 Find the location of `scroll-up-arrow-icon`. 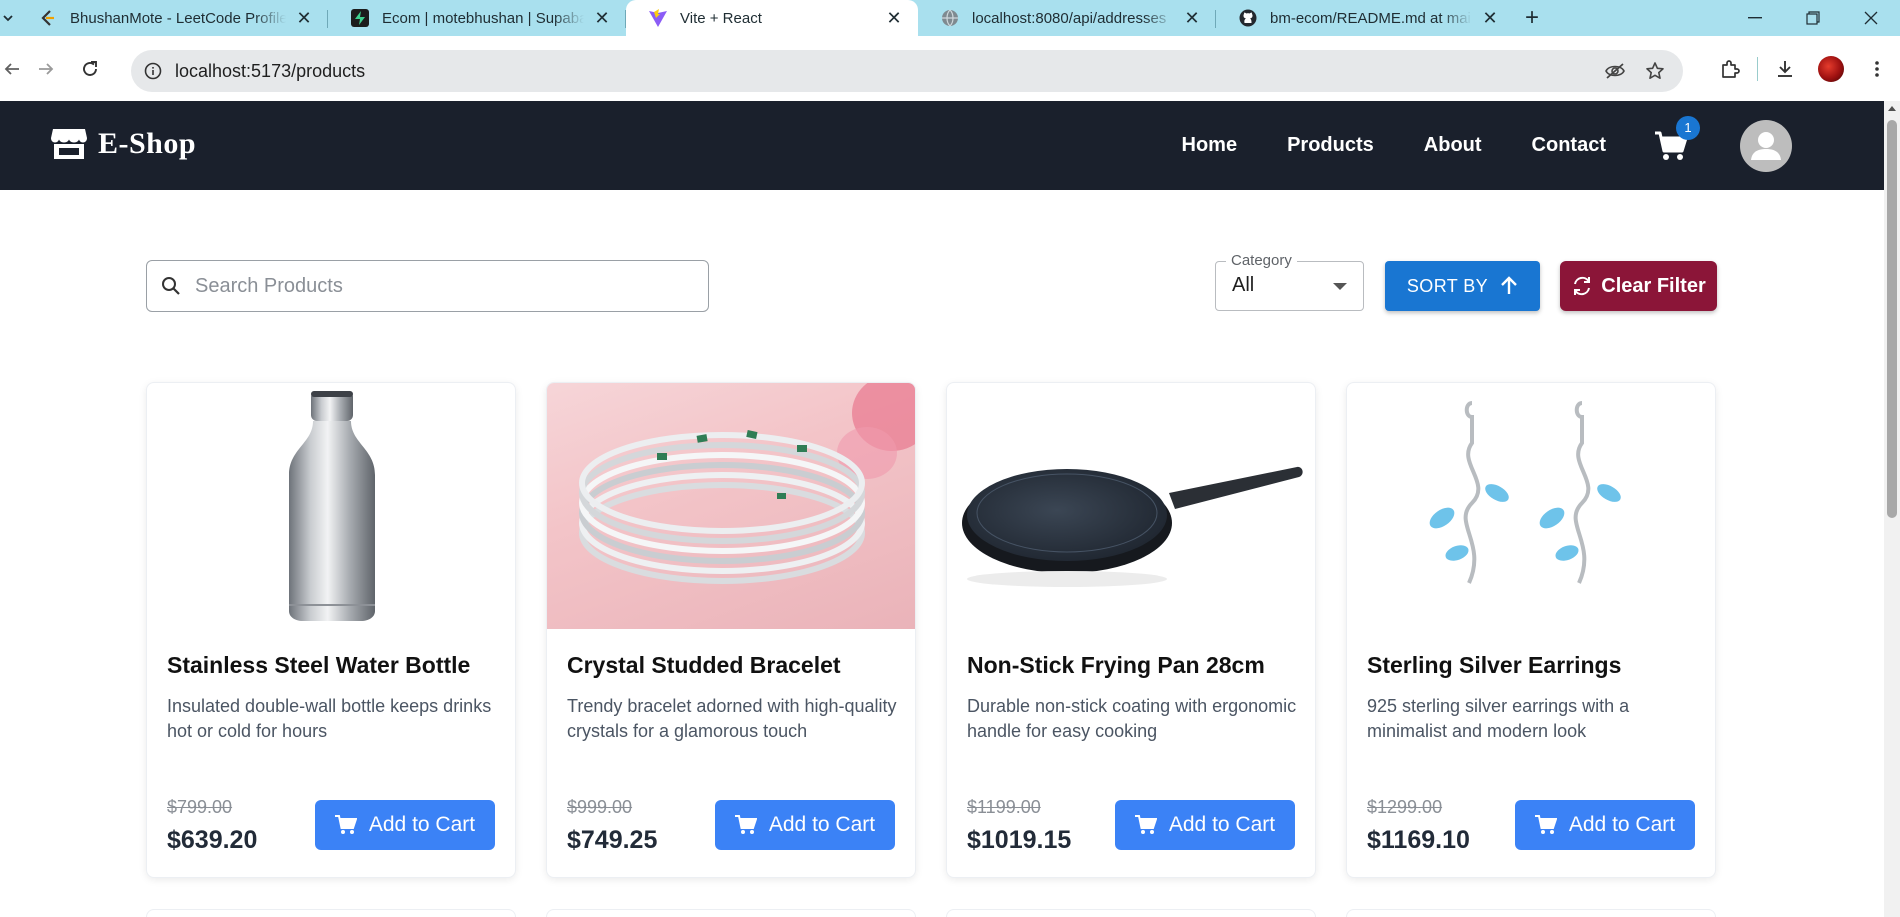

scroll-up-arrow-icon is located at coordinates (1892, 108).